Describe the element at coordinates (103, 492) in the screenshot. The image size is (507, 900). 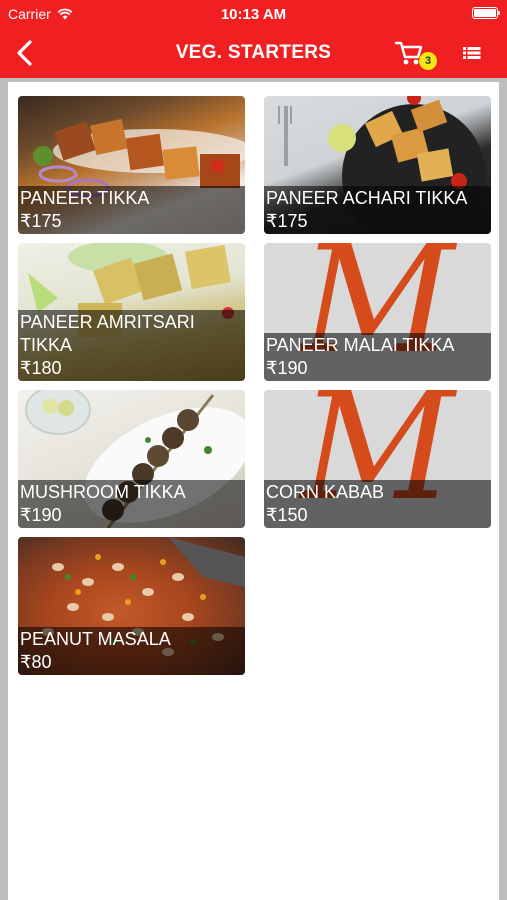
I see `item-name: MUSHROOM TIKKA` at that location.